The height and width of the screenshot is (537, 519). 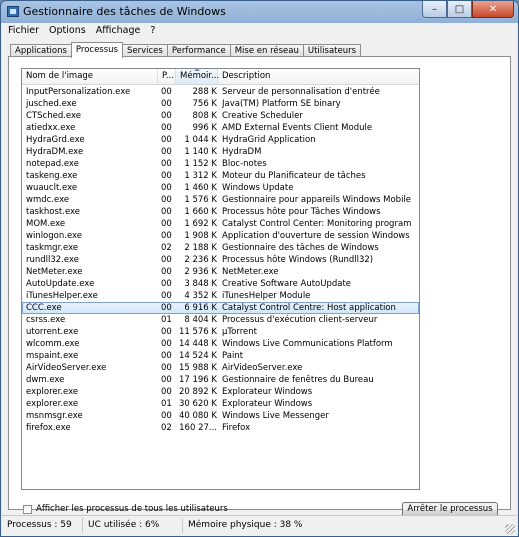 I want to click on process-memory: 4 352 K, so click(x=200, y=296).